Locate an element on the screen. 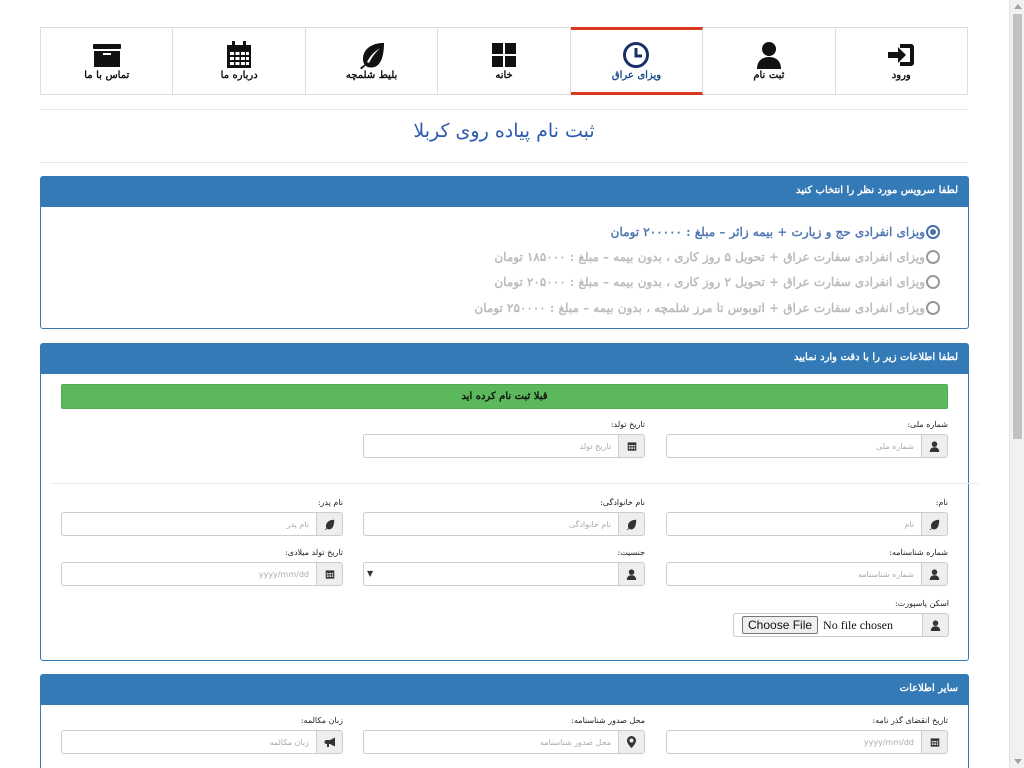  bullhorn-icon is located at coordinates (329, 742).